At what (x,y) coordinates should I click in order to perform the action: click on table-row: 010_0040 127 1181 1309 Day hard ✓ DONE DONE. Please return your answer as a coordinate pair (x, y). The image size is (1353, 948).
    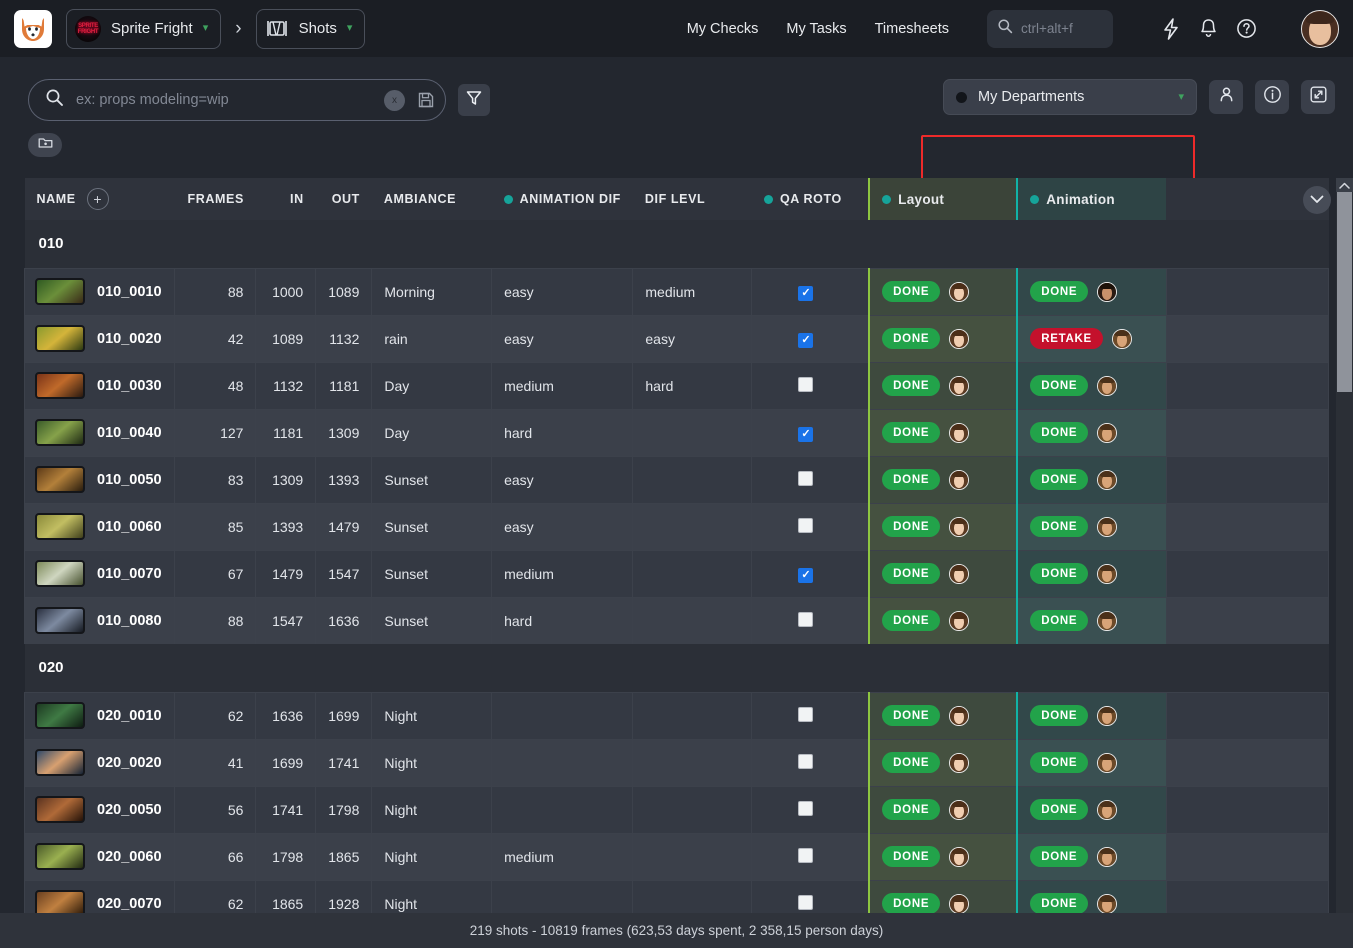
    Looking at the image, I should click on (676, 432).